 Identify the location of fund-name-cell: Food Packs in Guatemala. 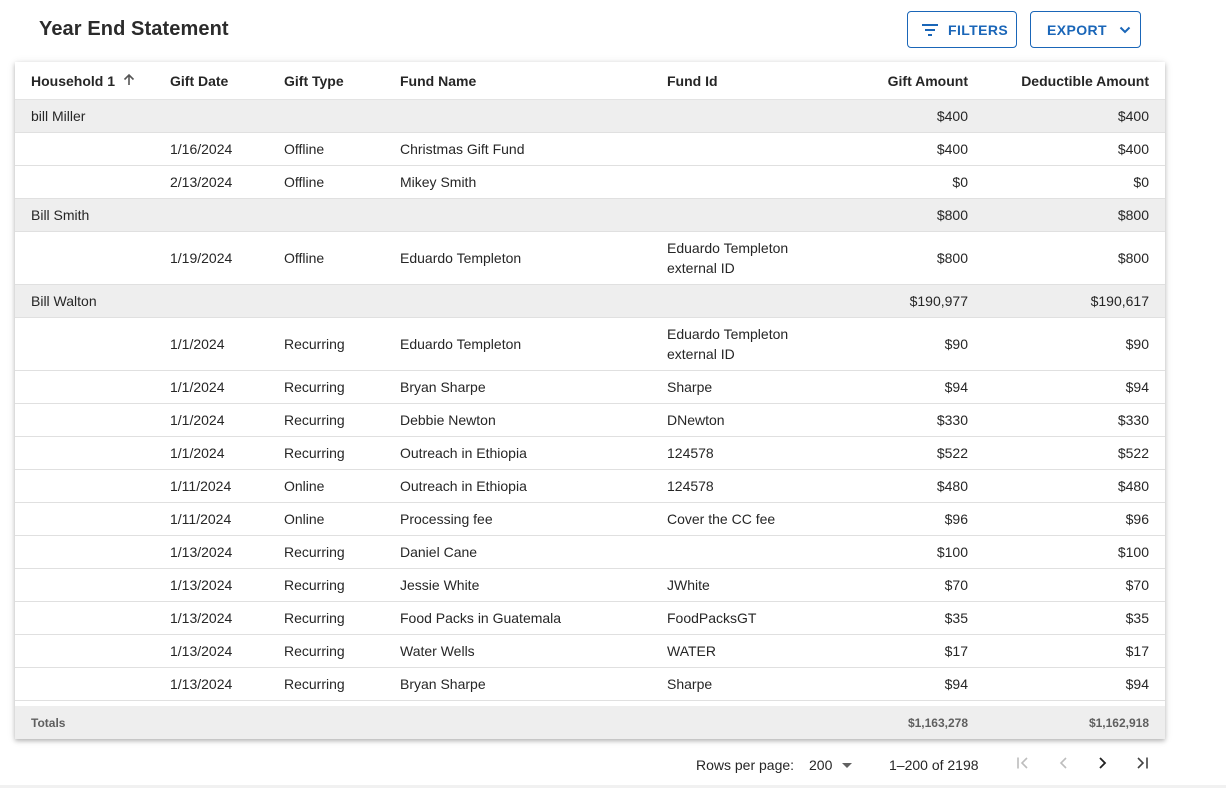
(481, 618).